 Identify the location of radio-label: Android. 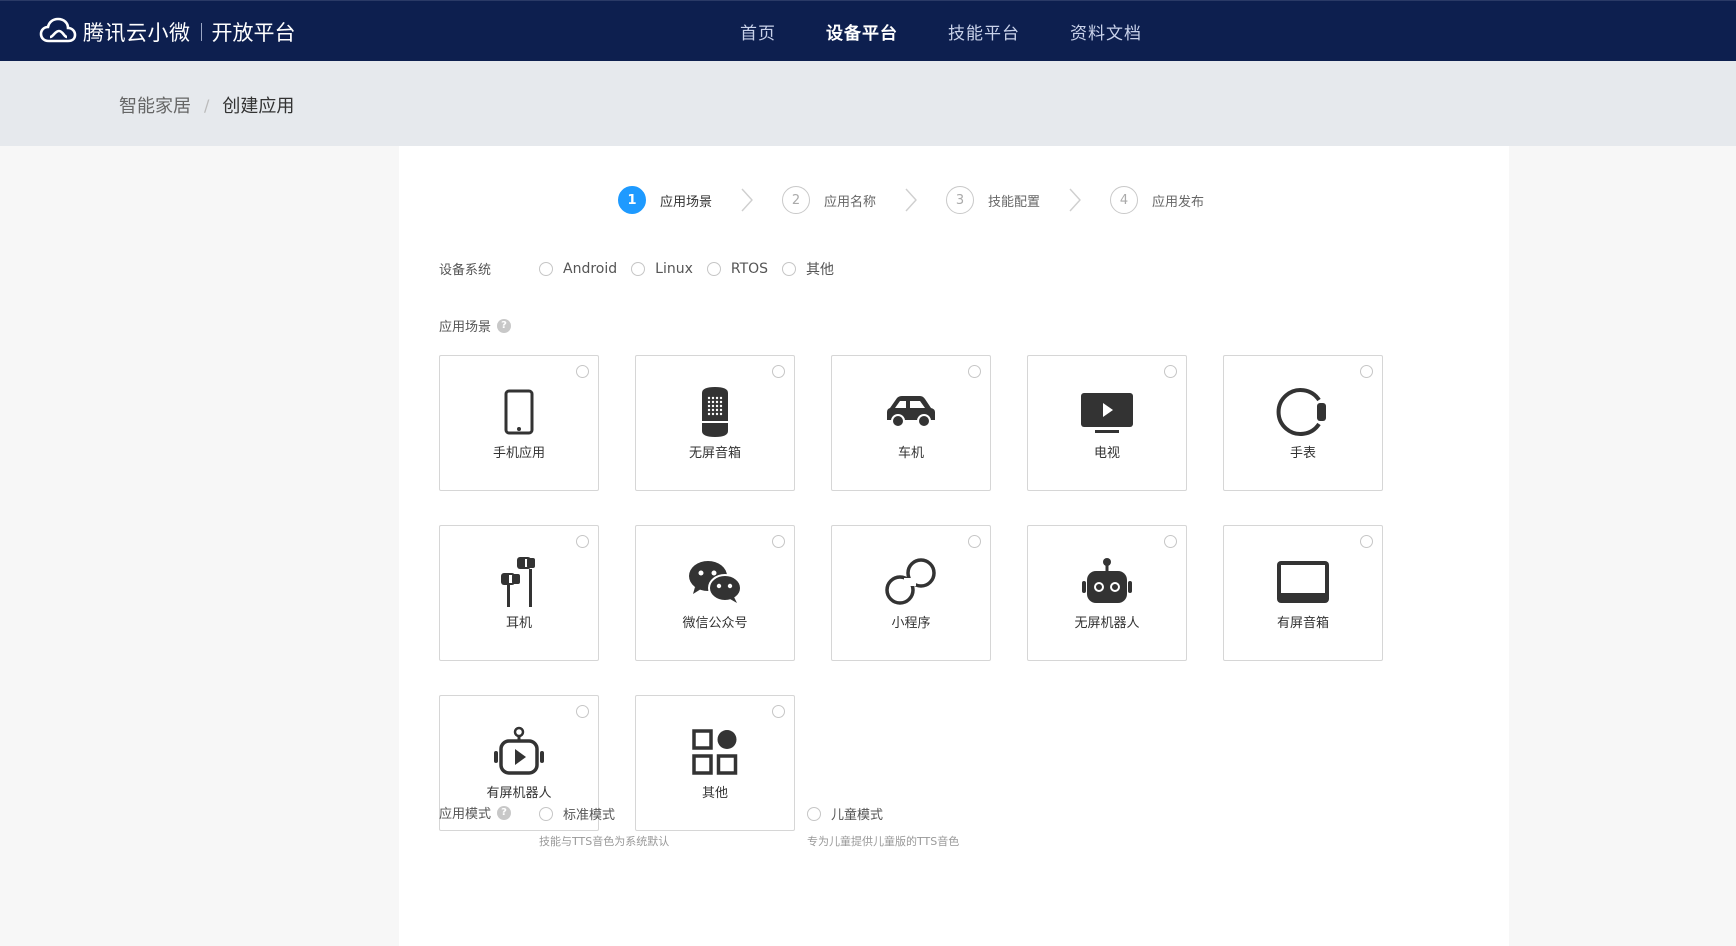
(590, 269).